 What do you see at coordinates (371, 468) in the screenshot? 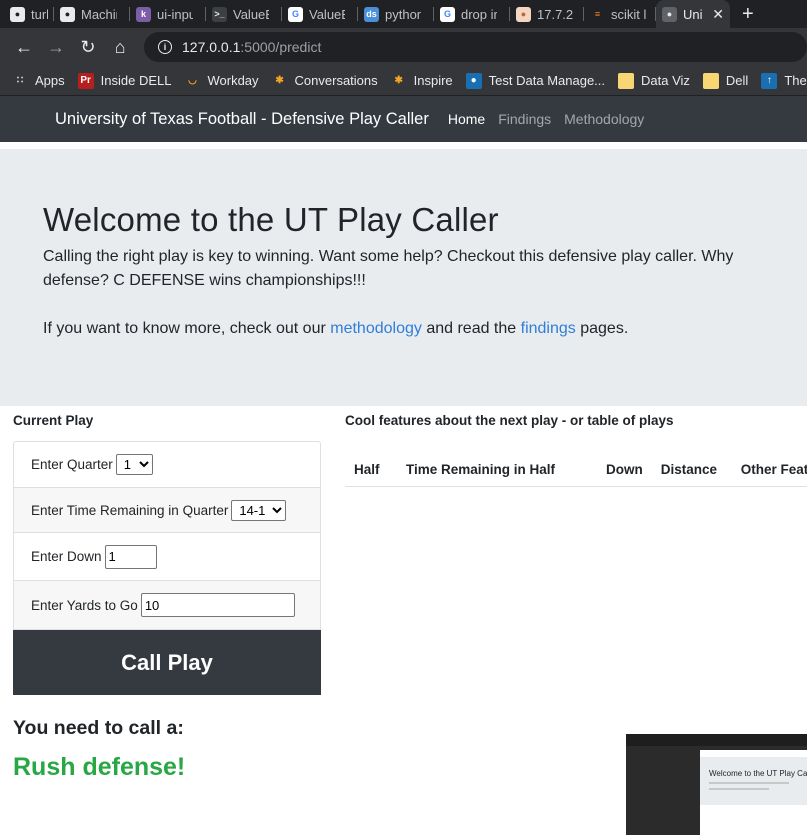
I see `col-half: Half` at bounding box center [371, 468].